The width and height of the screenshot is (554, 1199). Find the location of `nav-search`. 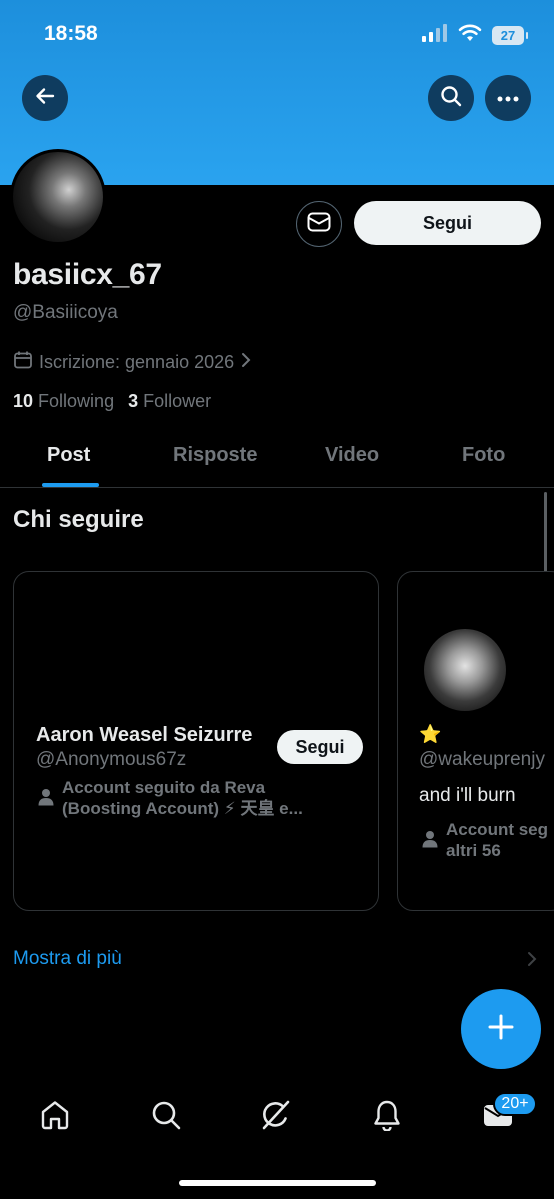

nav-search is located at coordinates (166, 1117).